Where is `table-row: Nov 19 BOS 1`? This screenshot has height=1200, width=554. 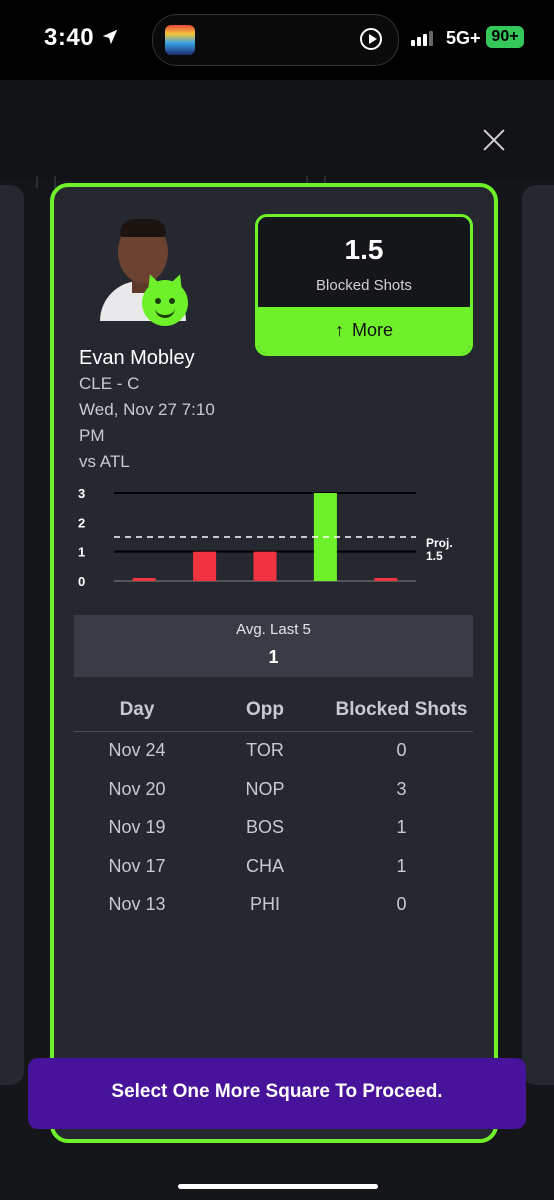 table-row: Nov 19 BOS 1 is located at coordinates (273, 828).